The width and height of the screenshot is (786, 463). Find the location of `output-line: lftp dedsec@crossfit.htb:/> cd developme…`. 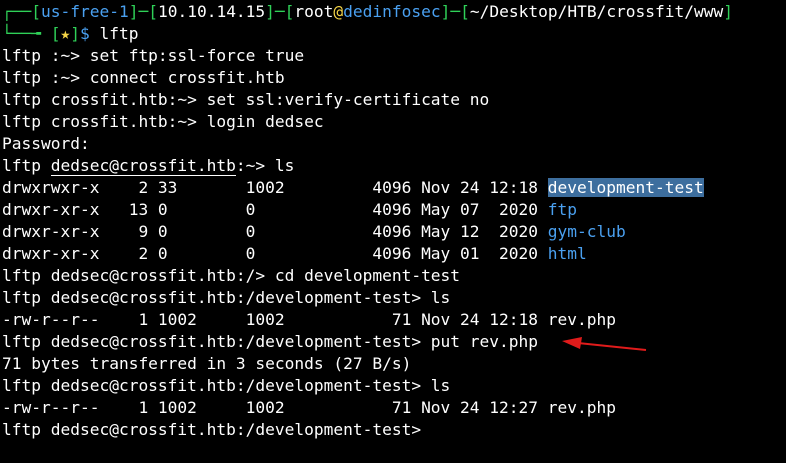

output-line: lftp dedsec@crossfit.htb:/> cd developme… is located at coordinates (231, 275).